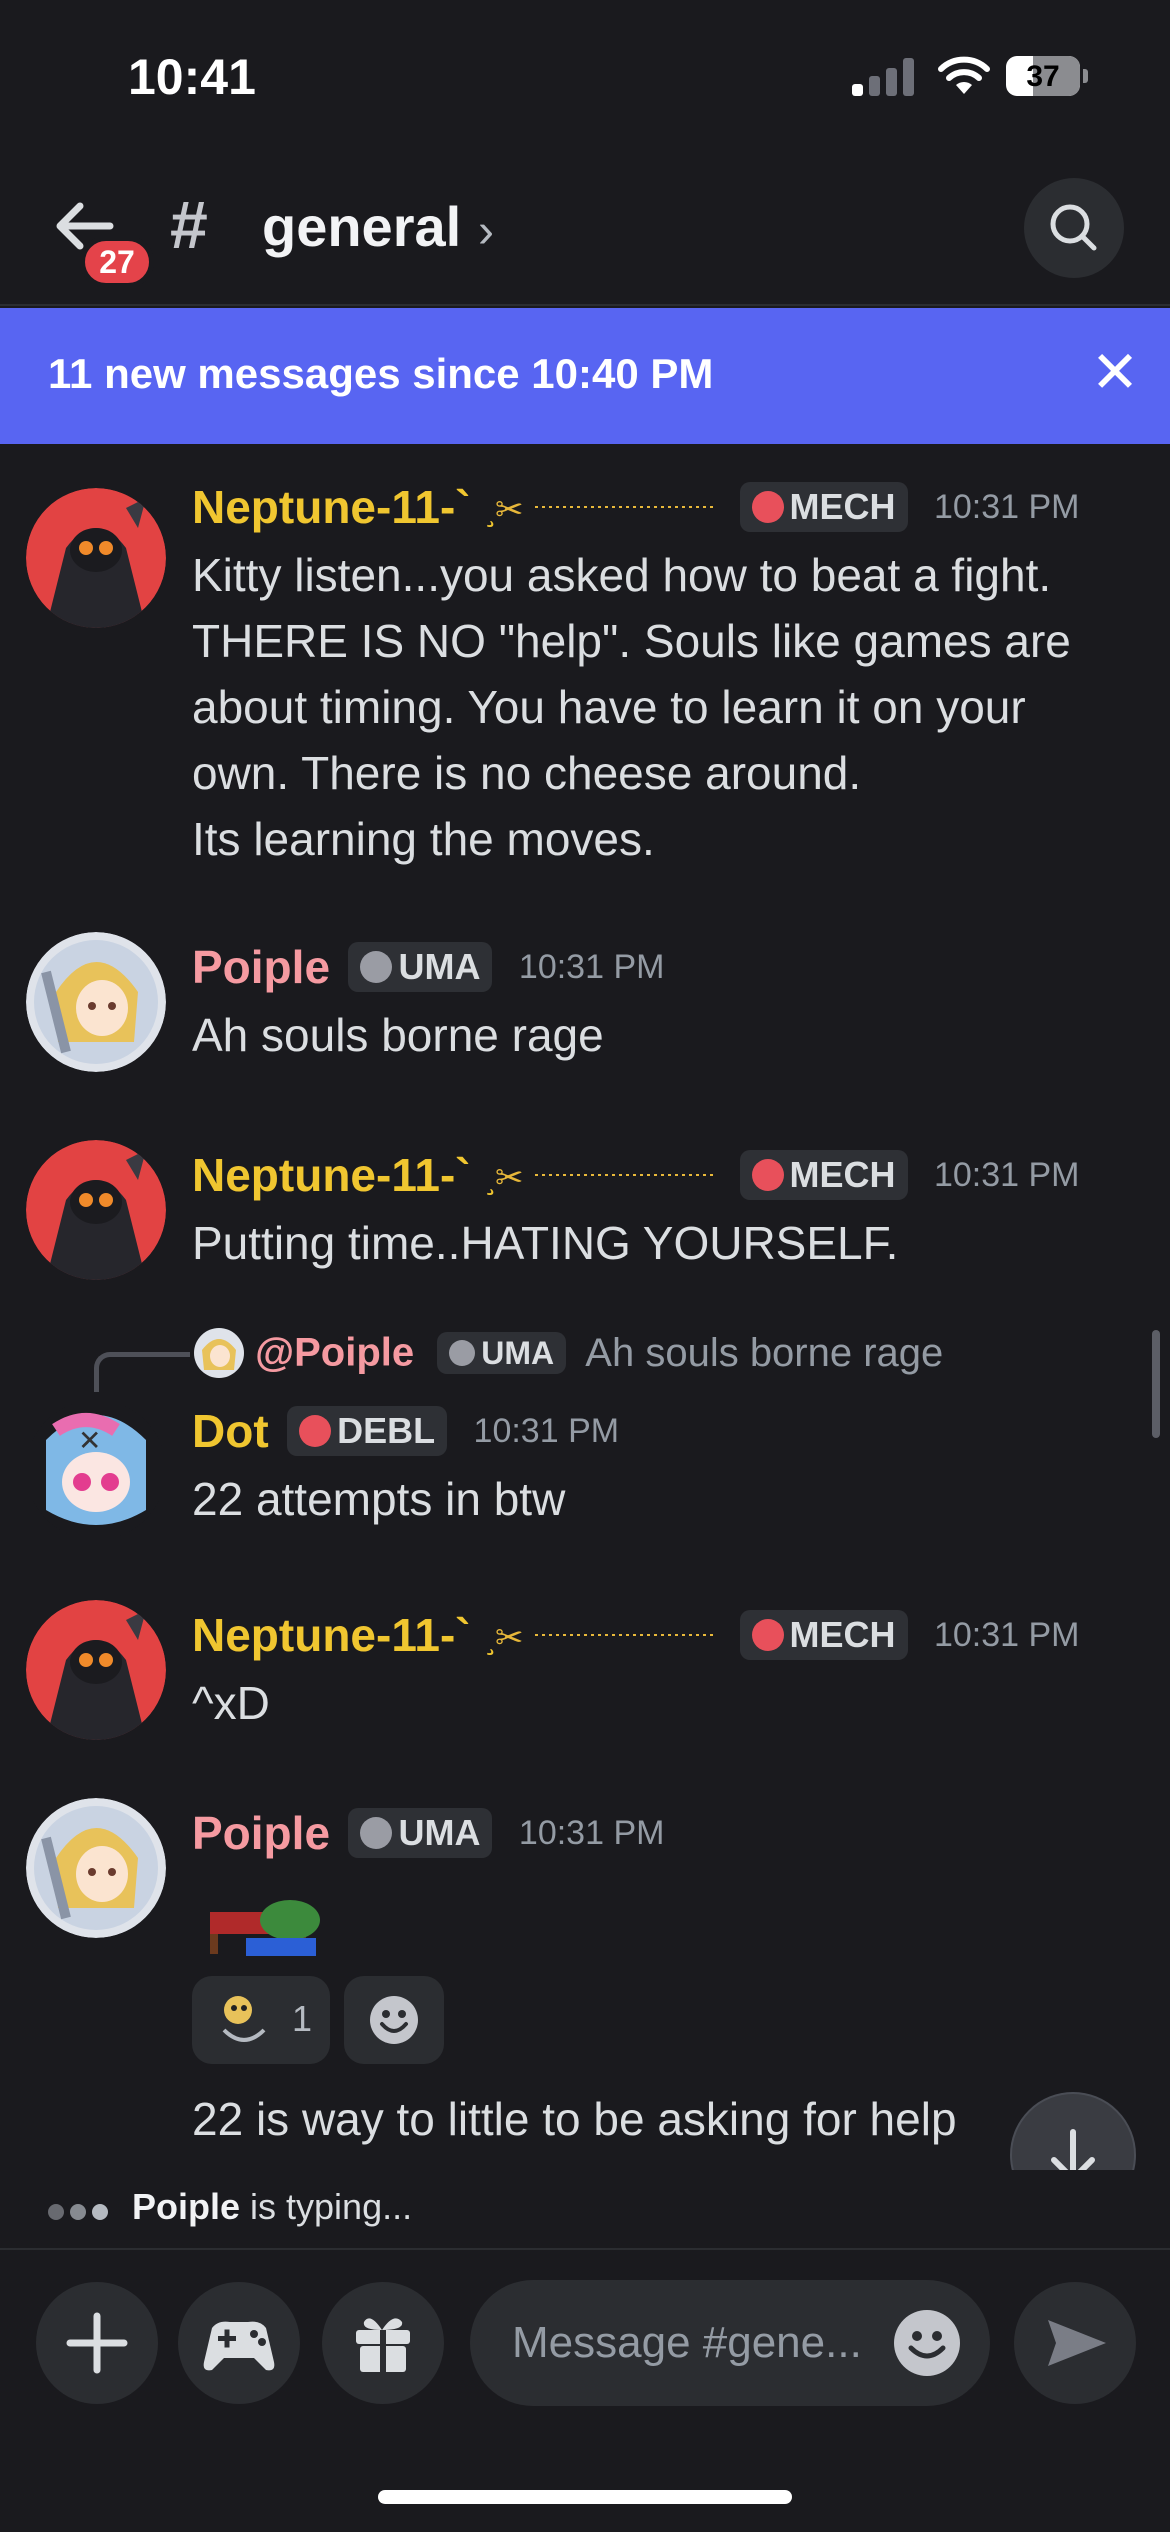  I want to click on battery-percent: 37, so click(1043, 76).